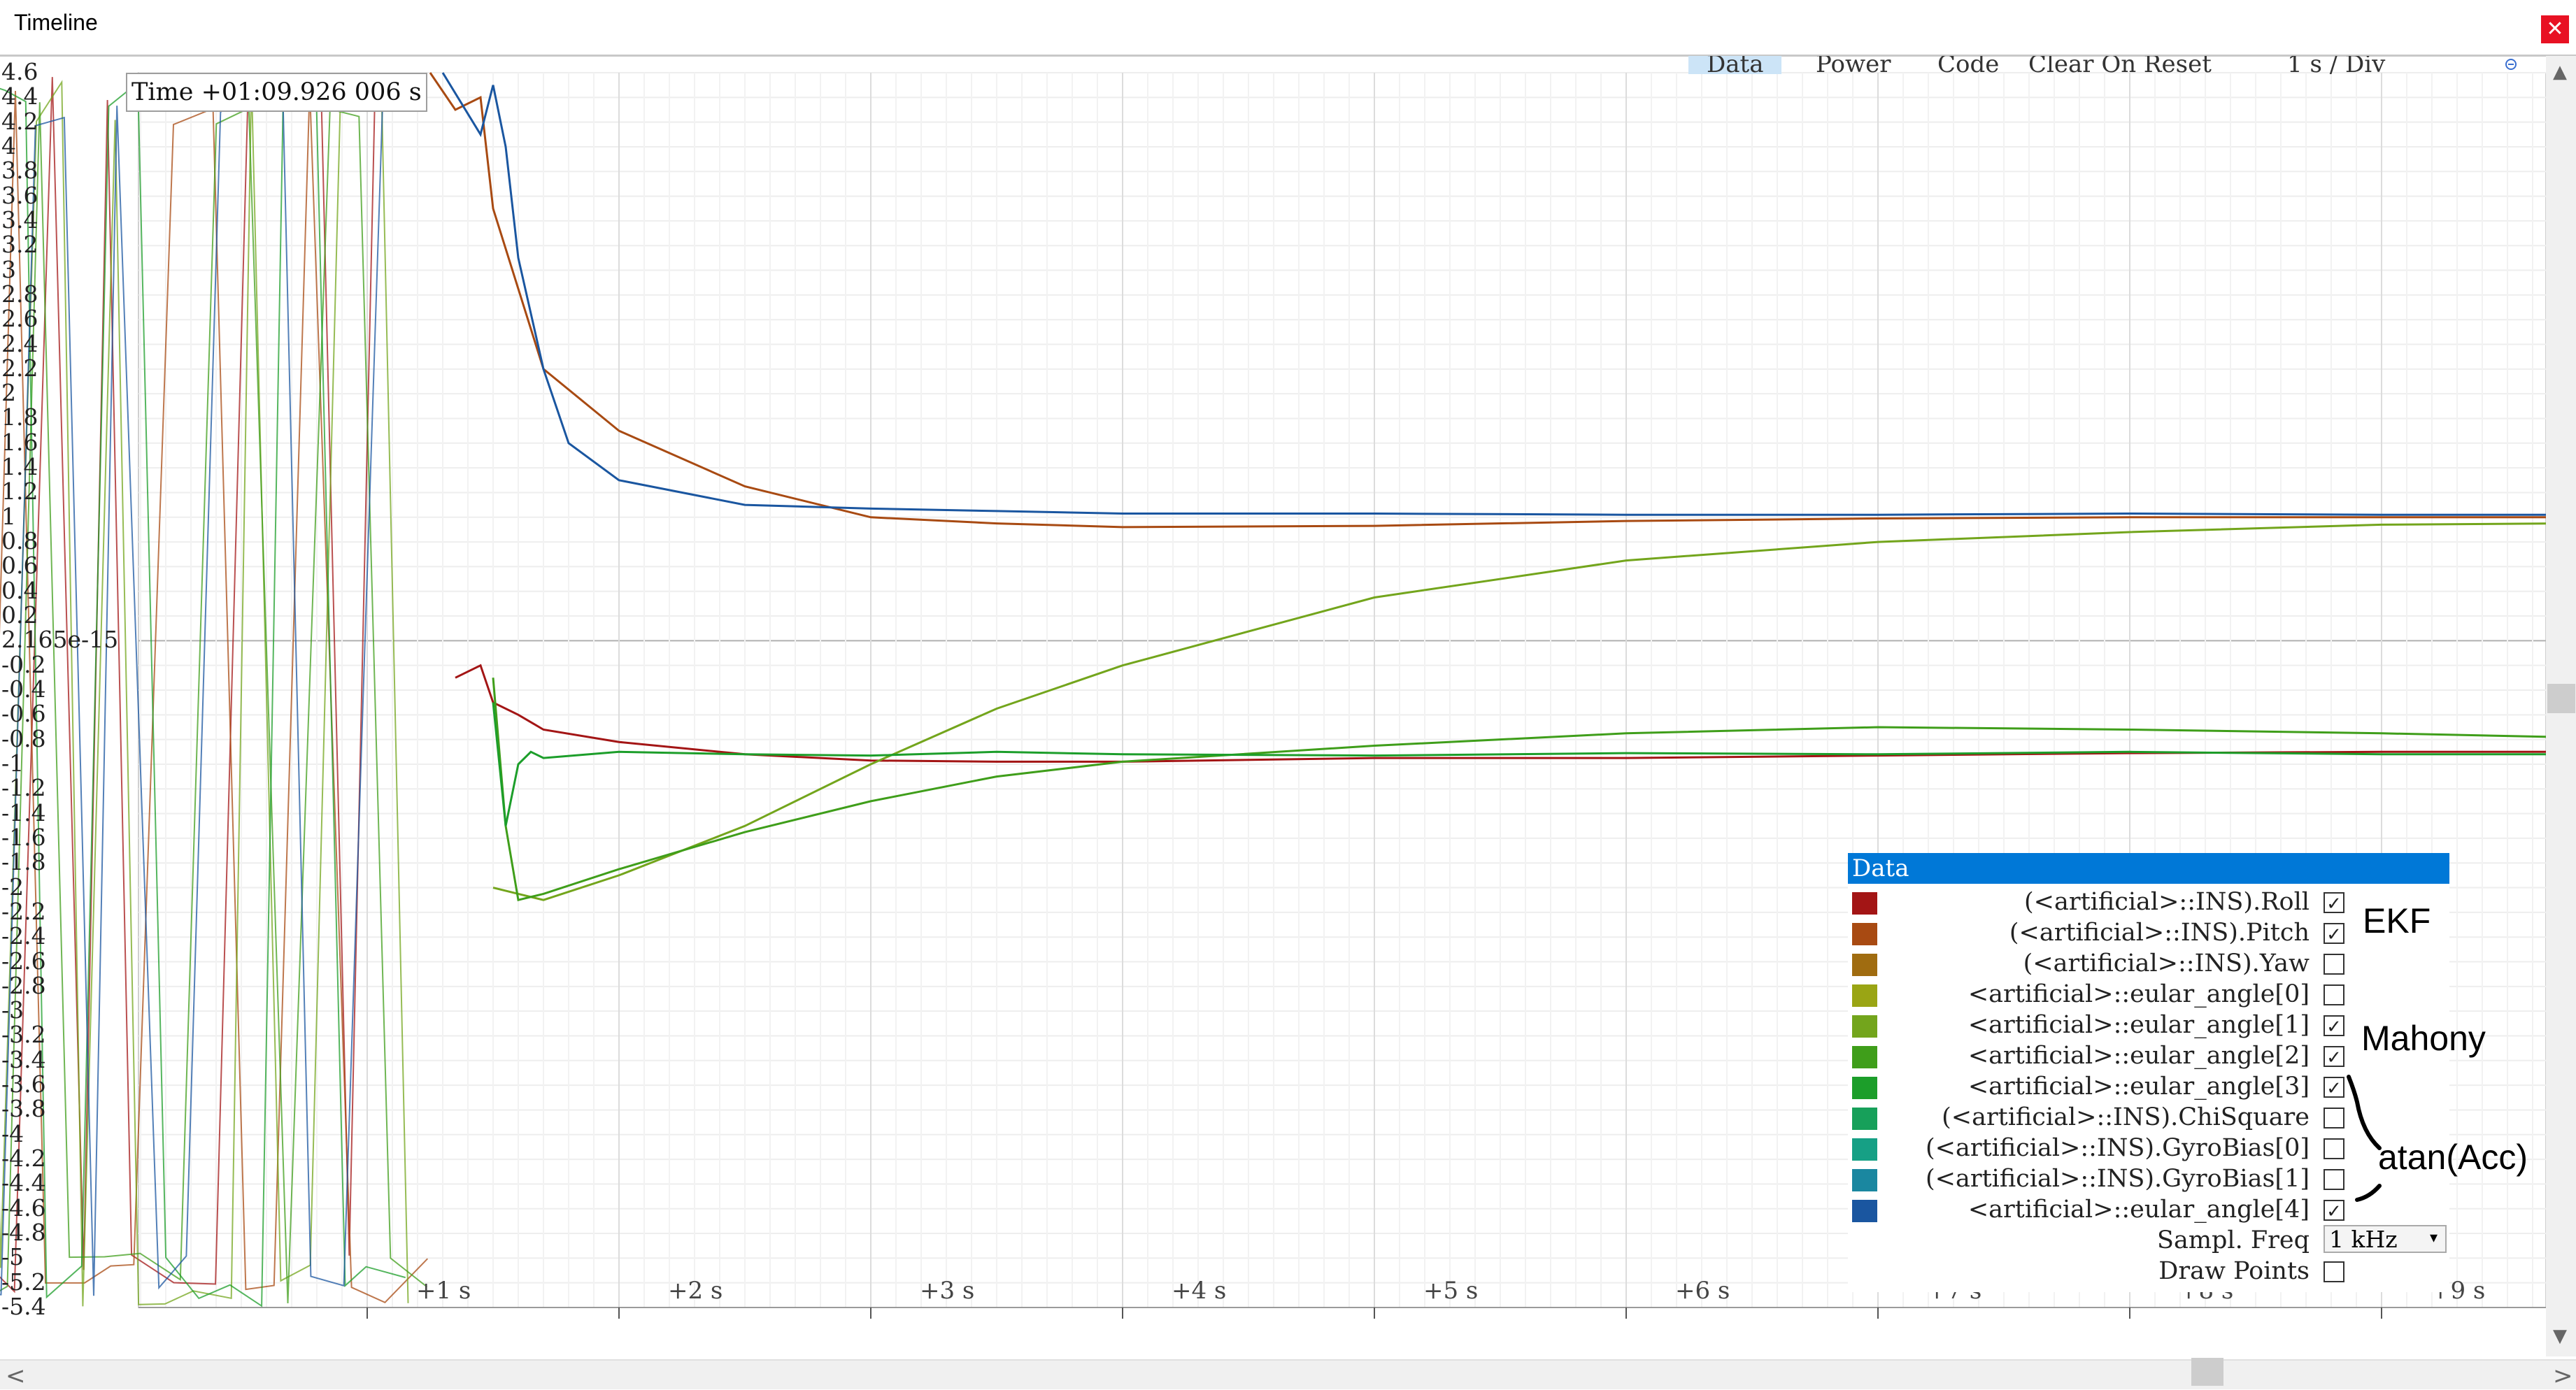 The height and width of the screenshot is (1390, 2576). Describe the element at coordinates (19, 195) in the screenshot. I see `y-tick-label: 3.6` at that location.